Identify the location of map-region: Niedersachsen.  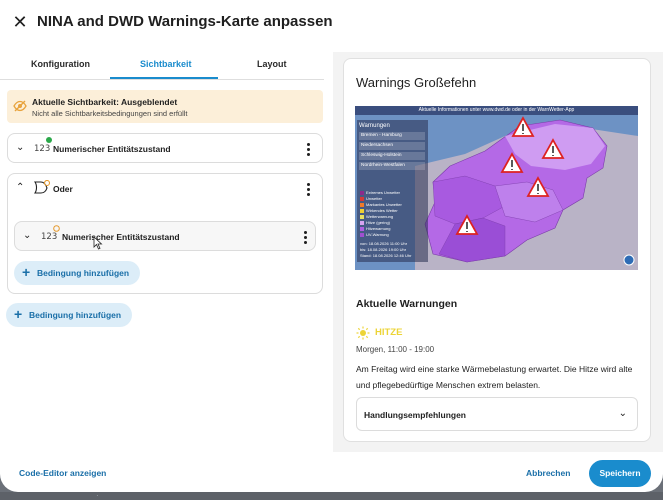
(392, 146).